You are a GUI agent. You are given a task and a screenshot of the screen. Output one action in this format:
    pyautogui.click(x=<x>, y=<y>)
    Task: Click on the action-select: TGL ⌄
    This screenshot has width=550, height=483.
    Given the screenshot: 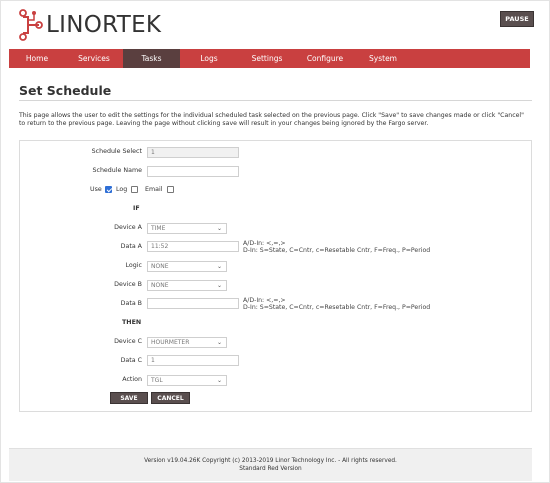 What is the action you would take?
    pyautogui.click(x=187, y=380)
    